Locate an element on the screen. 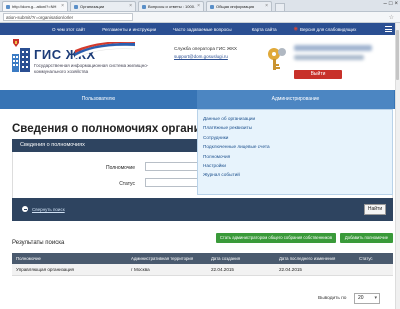  browser-tab: Вопросы и ответы : 1000.РФ × is located at coordinates (171, 6).